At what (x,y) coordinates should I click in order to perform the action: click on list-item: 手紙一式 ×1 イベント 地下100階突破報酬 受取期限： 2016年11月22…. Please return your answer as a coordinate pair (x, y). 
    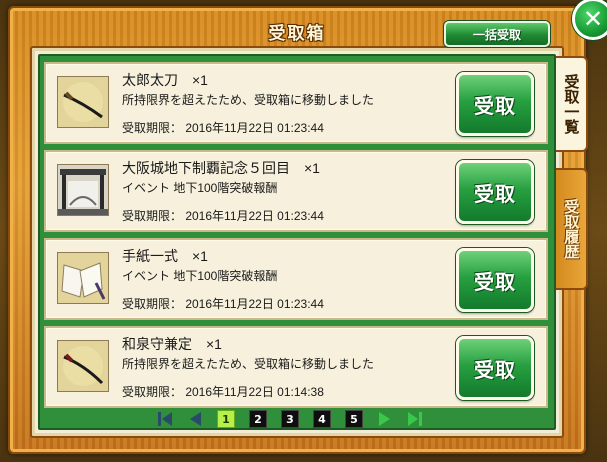
    Looking at the image, I should click on (296, 279).